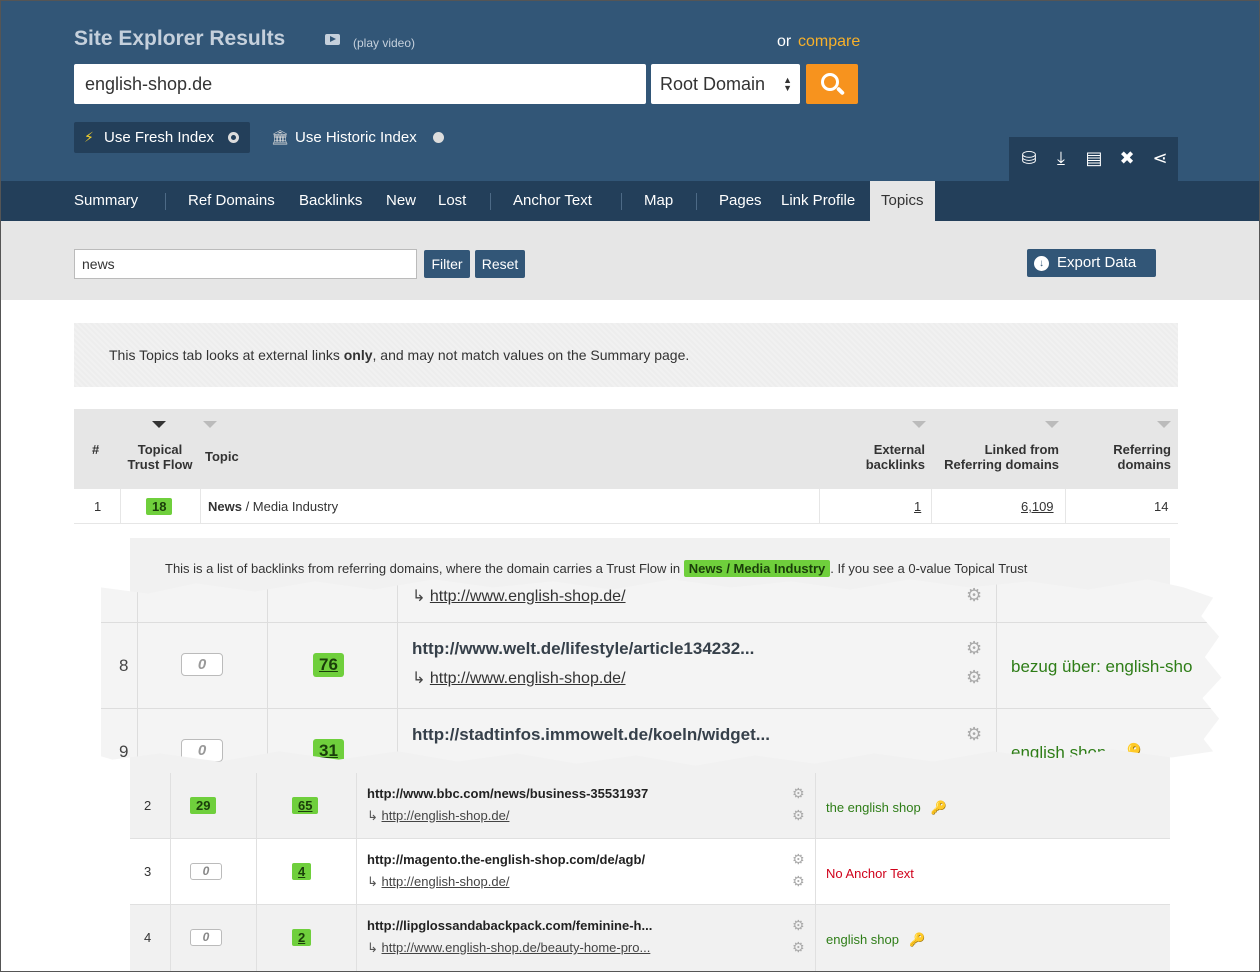  Describe the element at coordinates (1160, 158) in the screenshot. I see `share-icon: ⋖` at that location.